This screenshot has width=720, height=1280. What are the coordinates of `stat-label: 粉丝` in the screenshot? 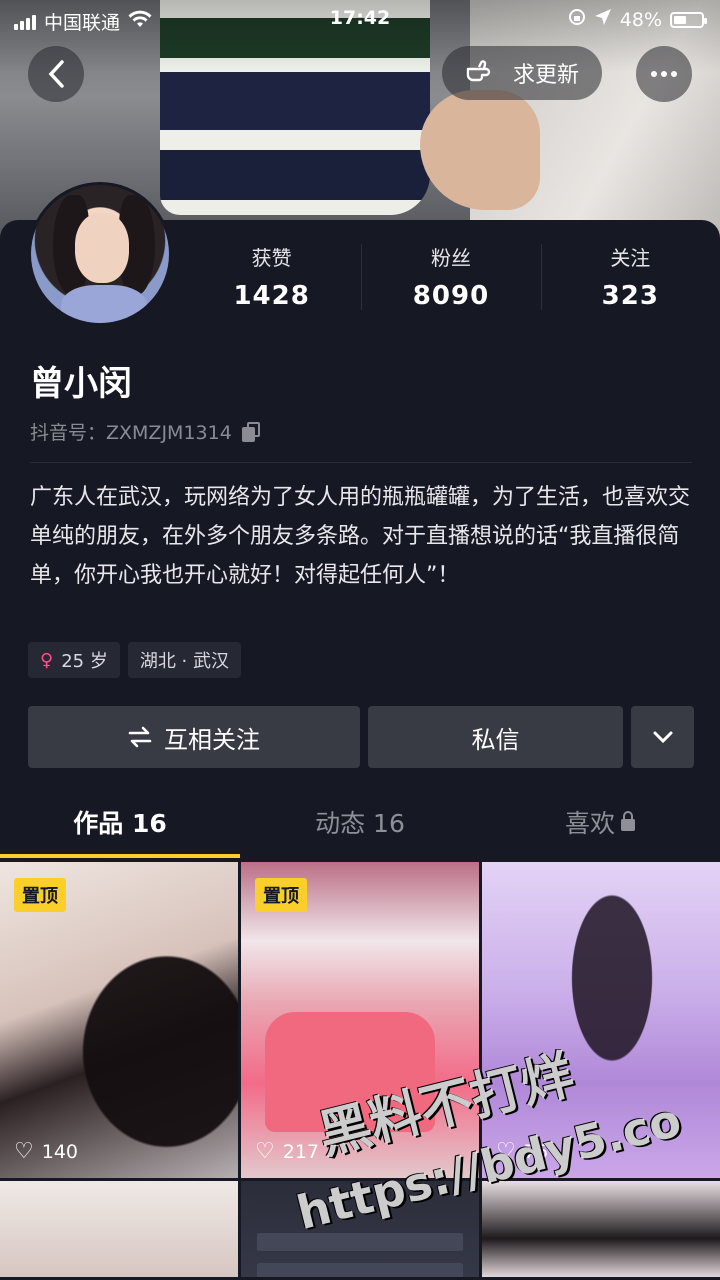 It's located at (450, 258).